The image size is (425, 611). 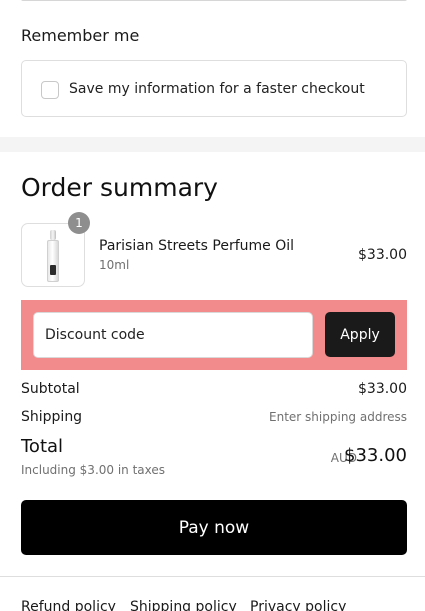 I want to click on total-value: $33.00, so click(x=375, y=455).